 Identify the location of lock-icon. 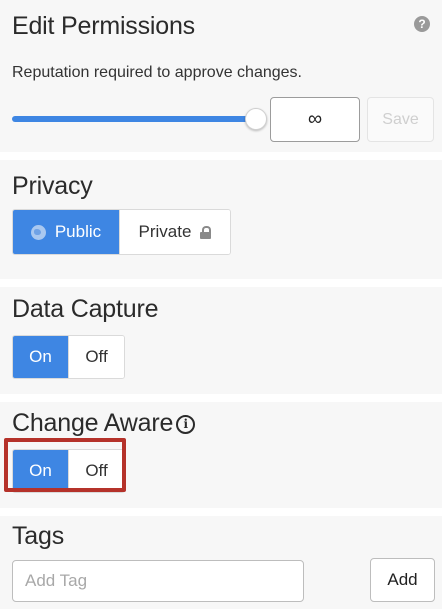
(206, 232).